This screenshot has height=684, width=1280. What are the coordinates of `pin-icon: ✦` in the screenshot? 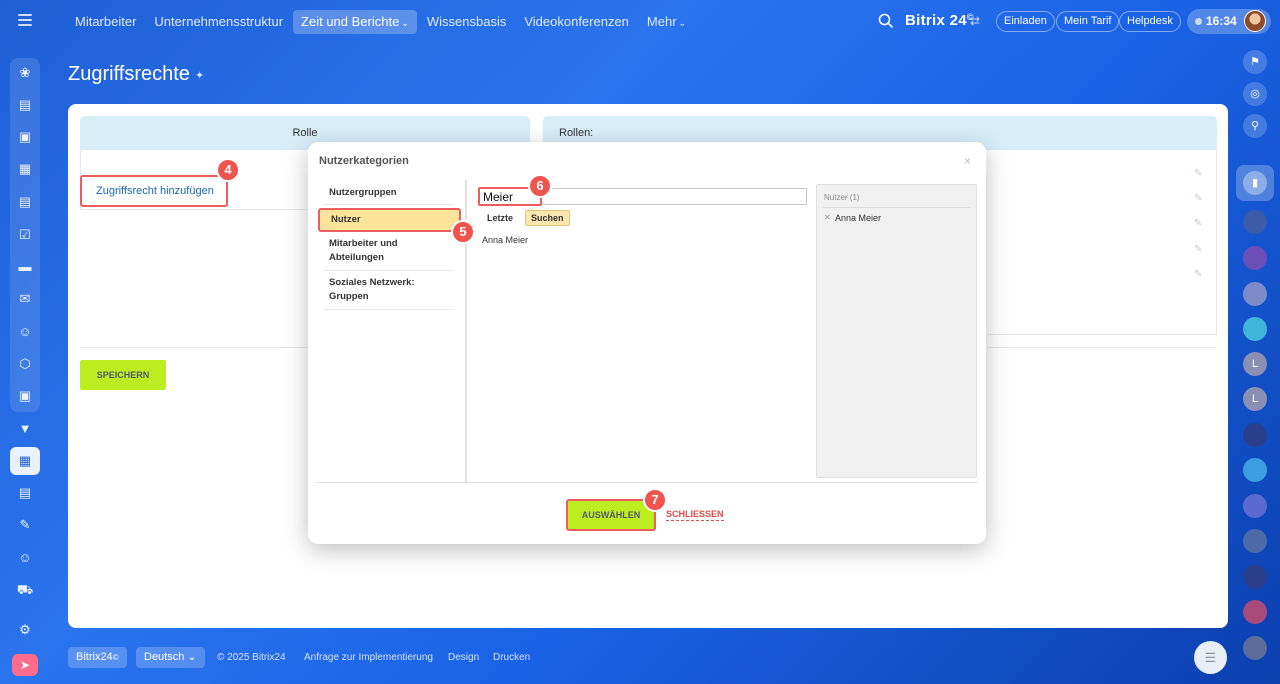 It's located at (199, 75).